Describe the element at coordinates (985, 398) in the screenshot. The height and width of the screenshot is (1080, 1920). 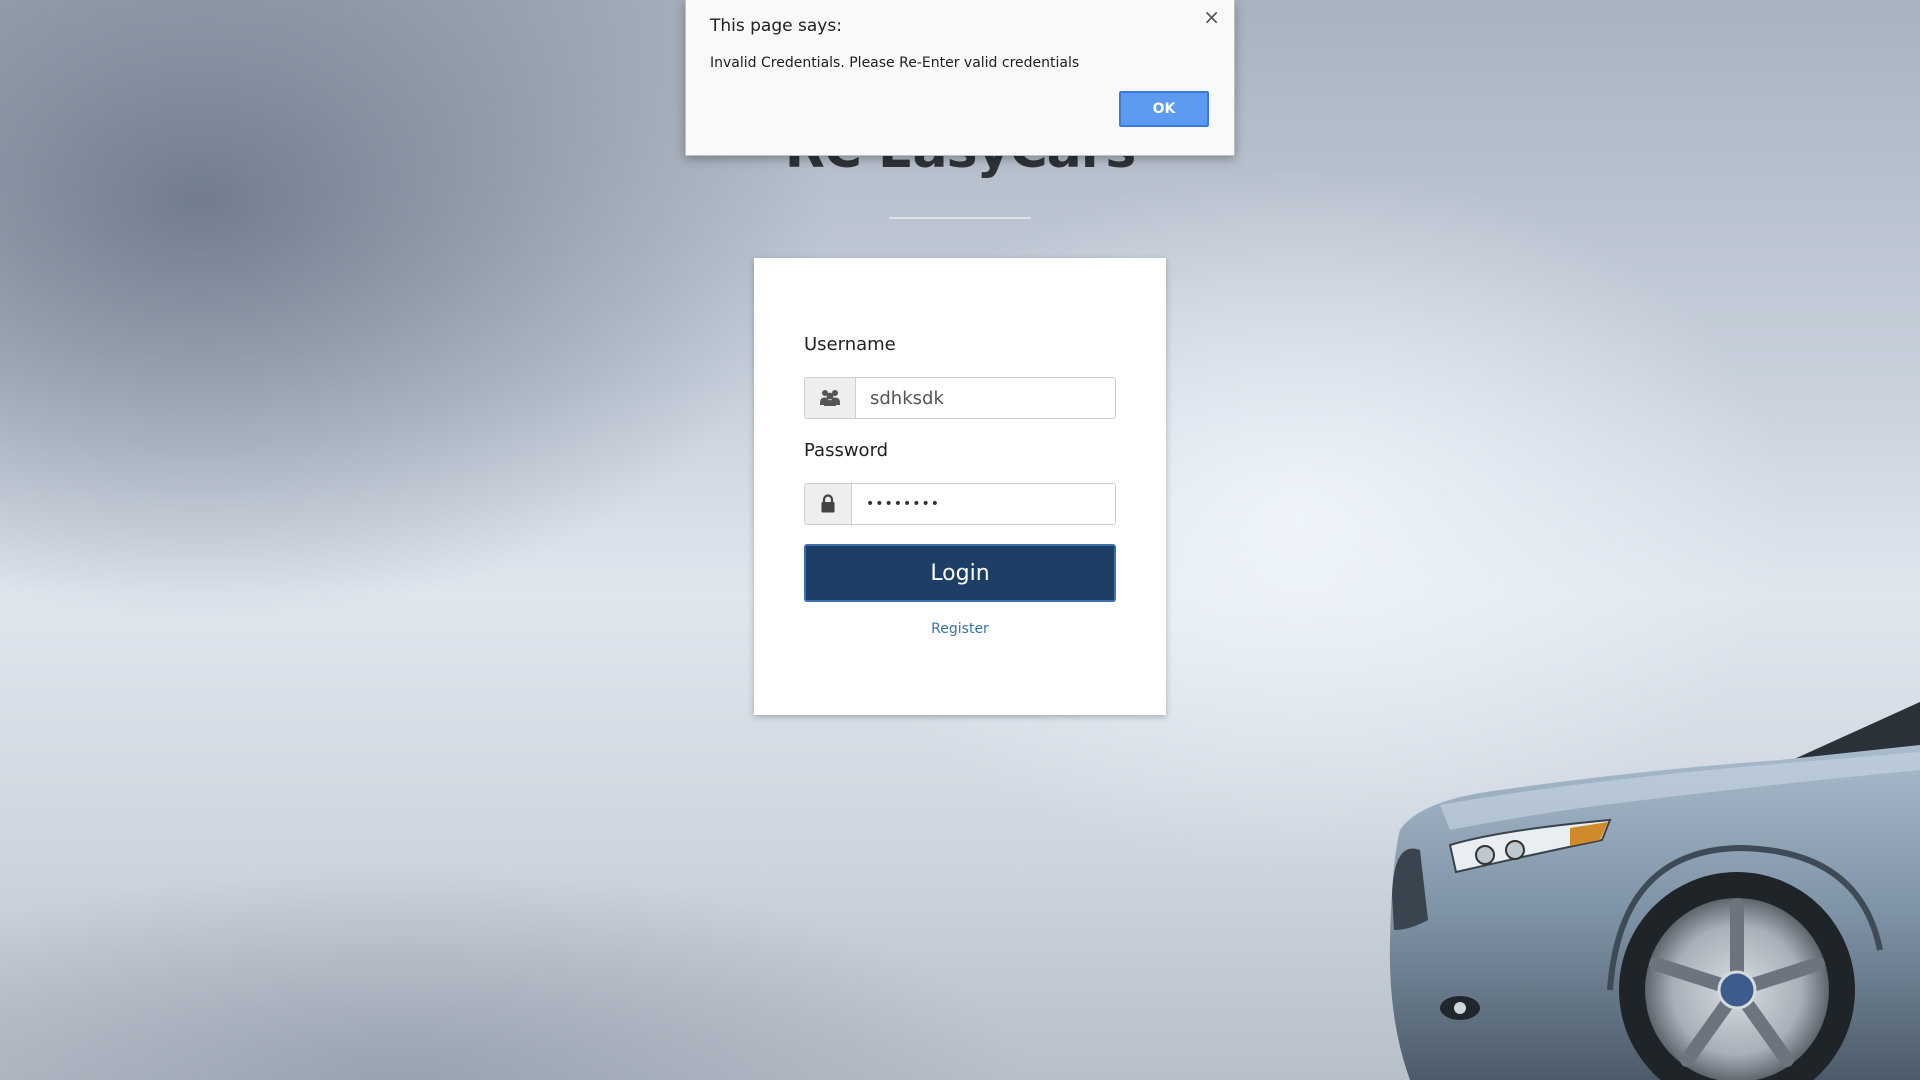
I see `username-input` at that location.